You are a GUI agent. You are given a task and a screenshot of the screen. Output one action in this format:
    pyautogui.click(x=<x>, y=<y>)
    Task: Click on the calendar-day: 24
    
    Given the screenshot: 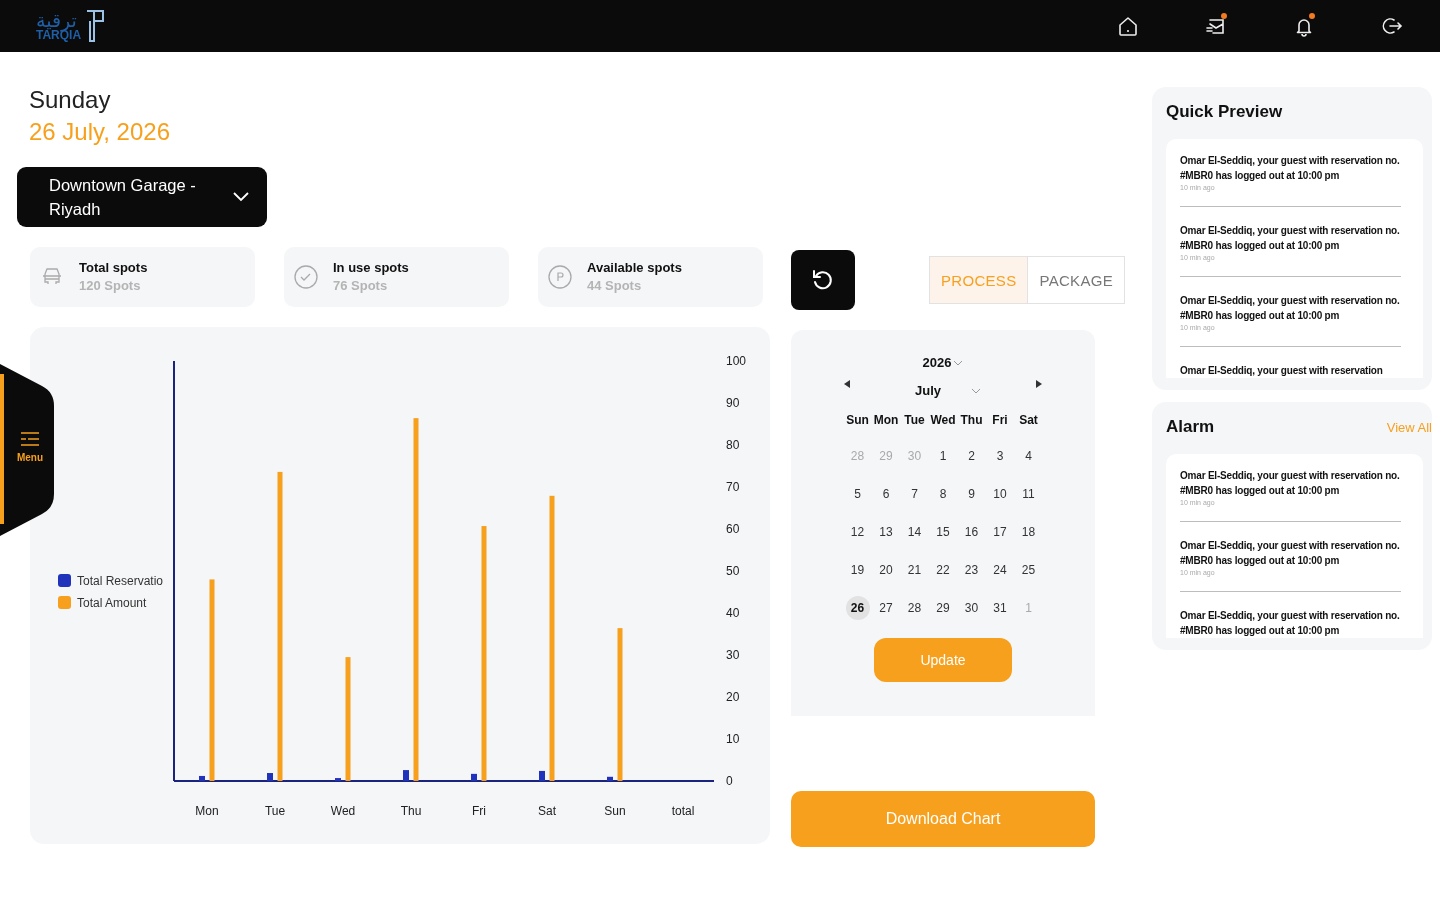 What is the action you would take?
    pyautogui.click(x=1000, y=570)
    